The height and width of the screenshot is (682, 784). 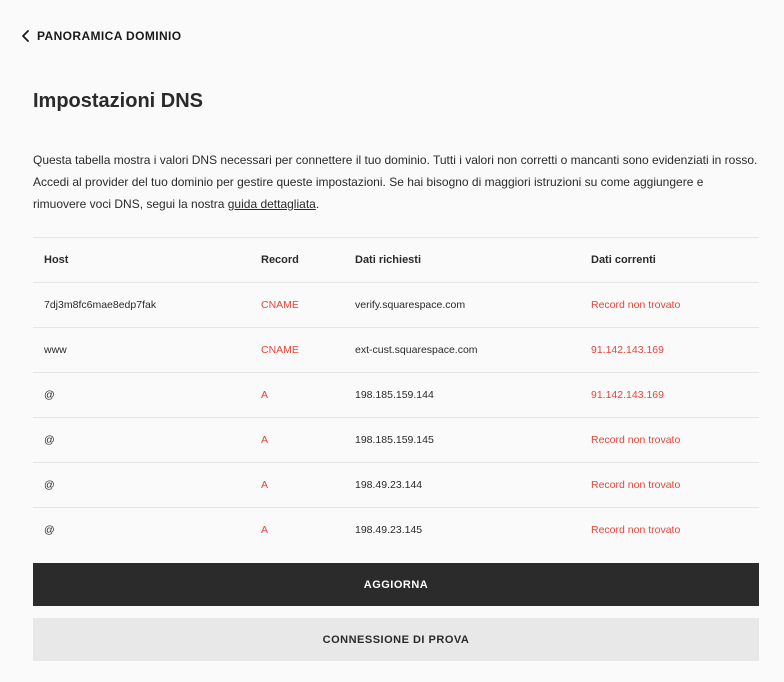 What do you see at coordinates (317, 204) in the screenshot?
I see `description-end: .` at bounding box center [317, 204].